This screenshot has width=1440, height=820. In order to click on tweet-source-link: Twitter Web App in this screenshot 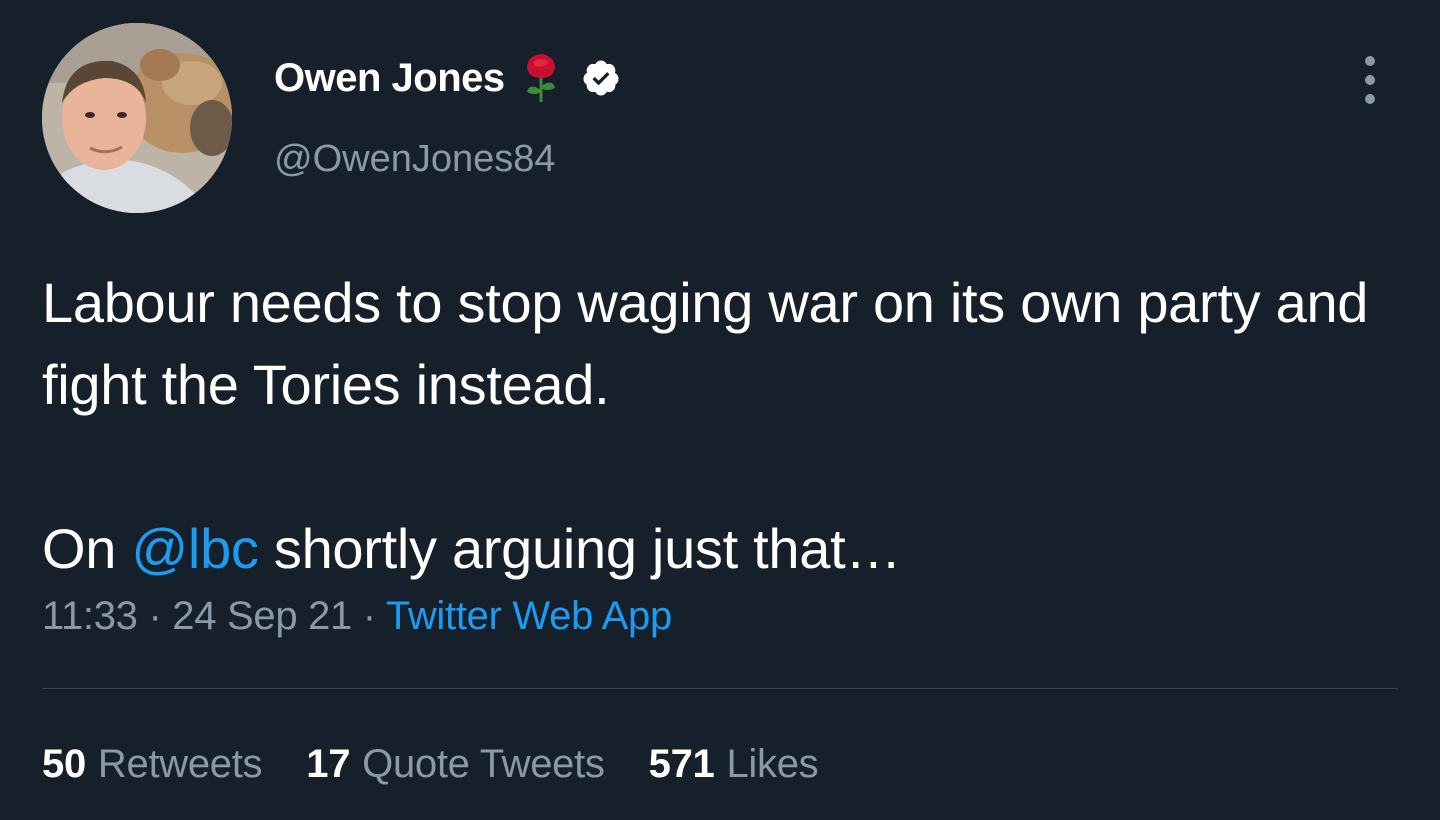, I will do `click(529, 616)`.